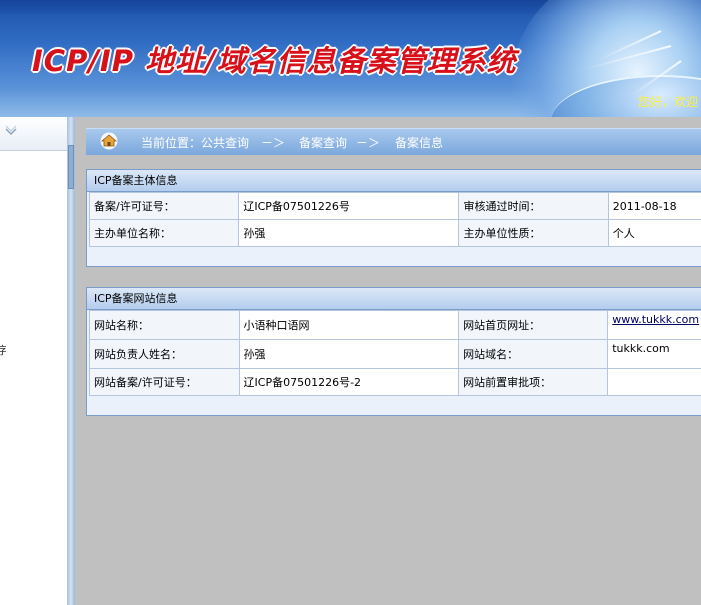  What do you see at coordinates (71, 361) in the screenshot?
I see `panel-splitter` at bounding box center [71, 361].